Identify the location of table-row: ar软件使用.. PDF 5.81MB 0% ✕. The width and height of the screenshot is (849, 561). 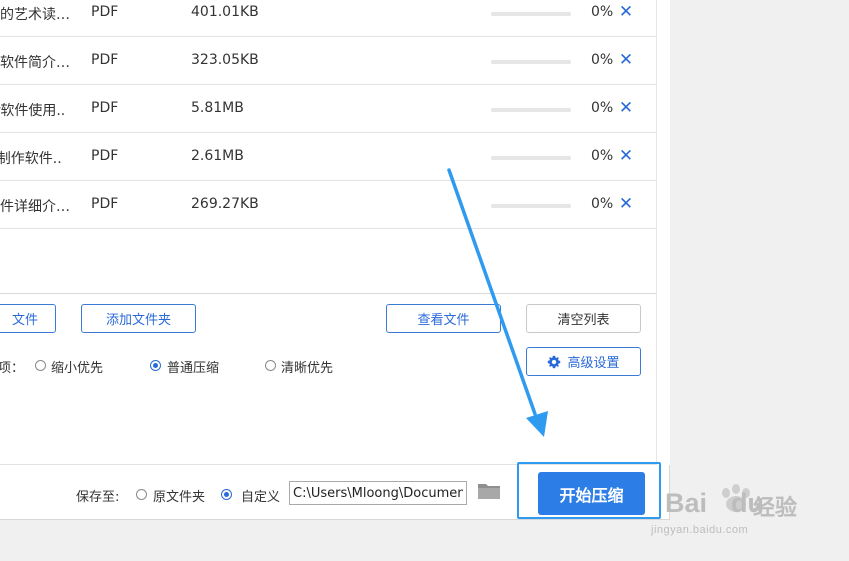
(328, 109).